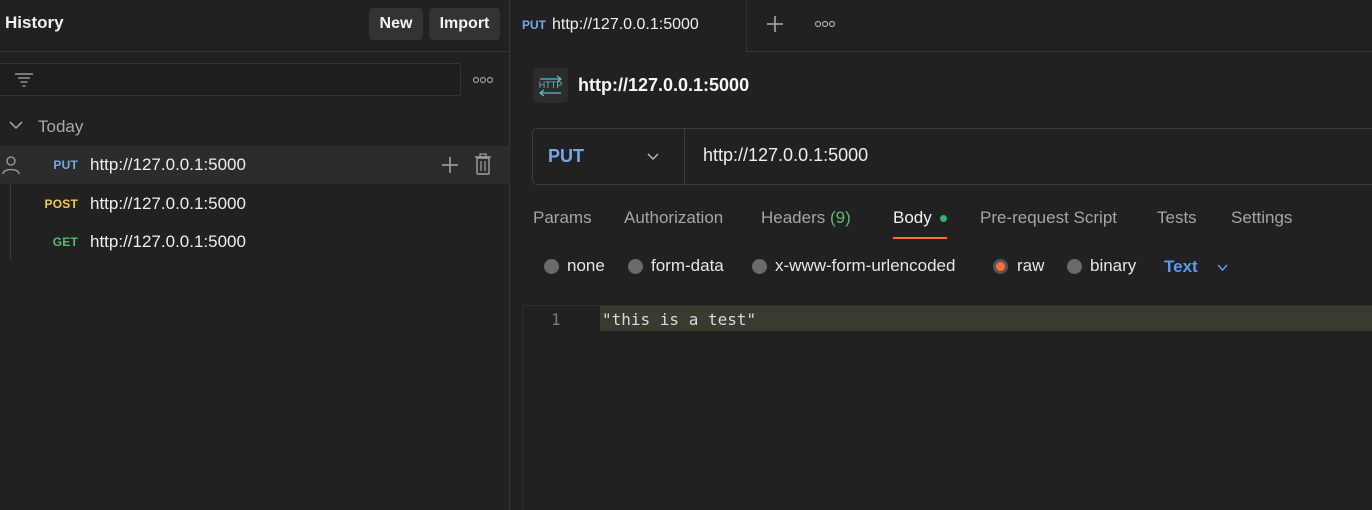  What do you see at coordinates (865, 266) in the screenshot?
I see `radio-urlencoded-label: x-www-form-urlencoded` at bounding box center [865, 266].